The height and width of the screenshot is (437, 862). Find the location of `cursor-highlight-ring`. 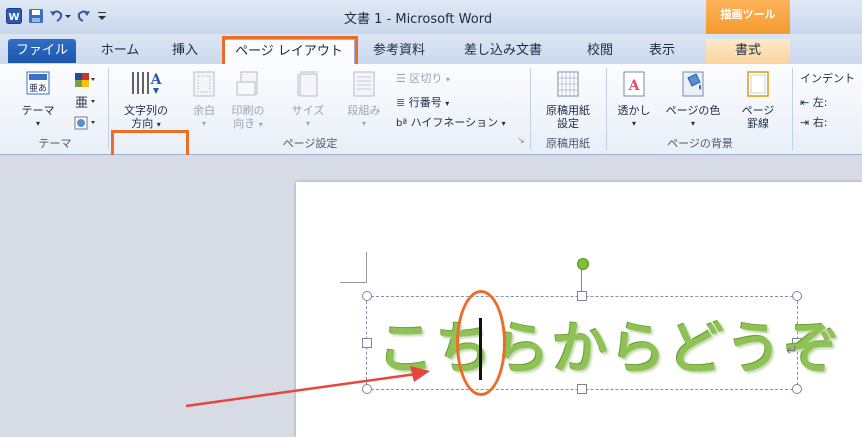

cursor-highlight-ring is located at coordinates (481, 343).